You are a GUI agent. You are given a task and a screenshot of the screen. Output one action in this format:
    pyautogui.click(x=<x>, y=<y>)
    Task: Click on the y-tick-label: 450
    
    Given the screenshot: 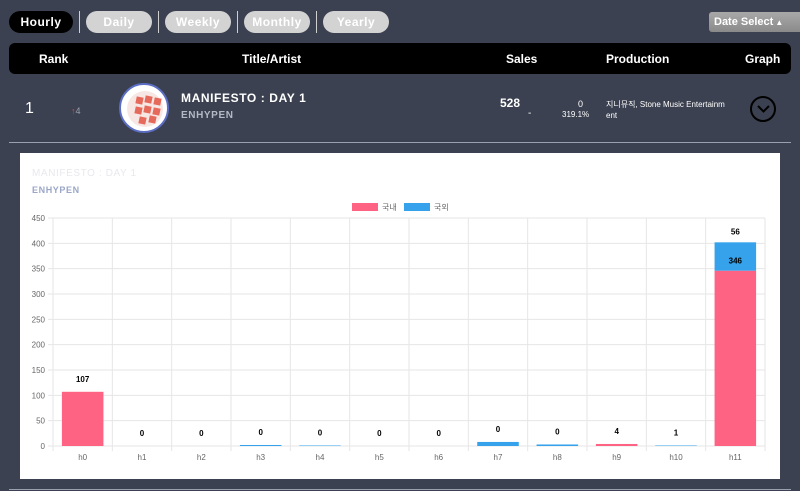 What is the action you would take?
    pyautogui.click(x=39, y=218)
    